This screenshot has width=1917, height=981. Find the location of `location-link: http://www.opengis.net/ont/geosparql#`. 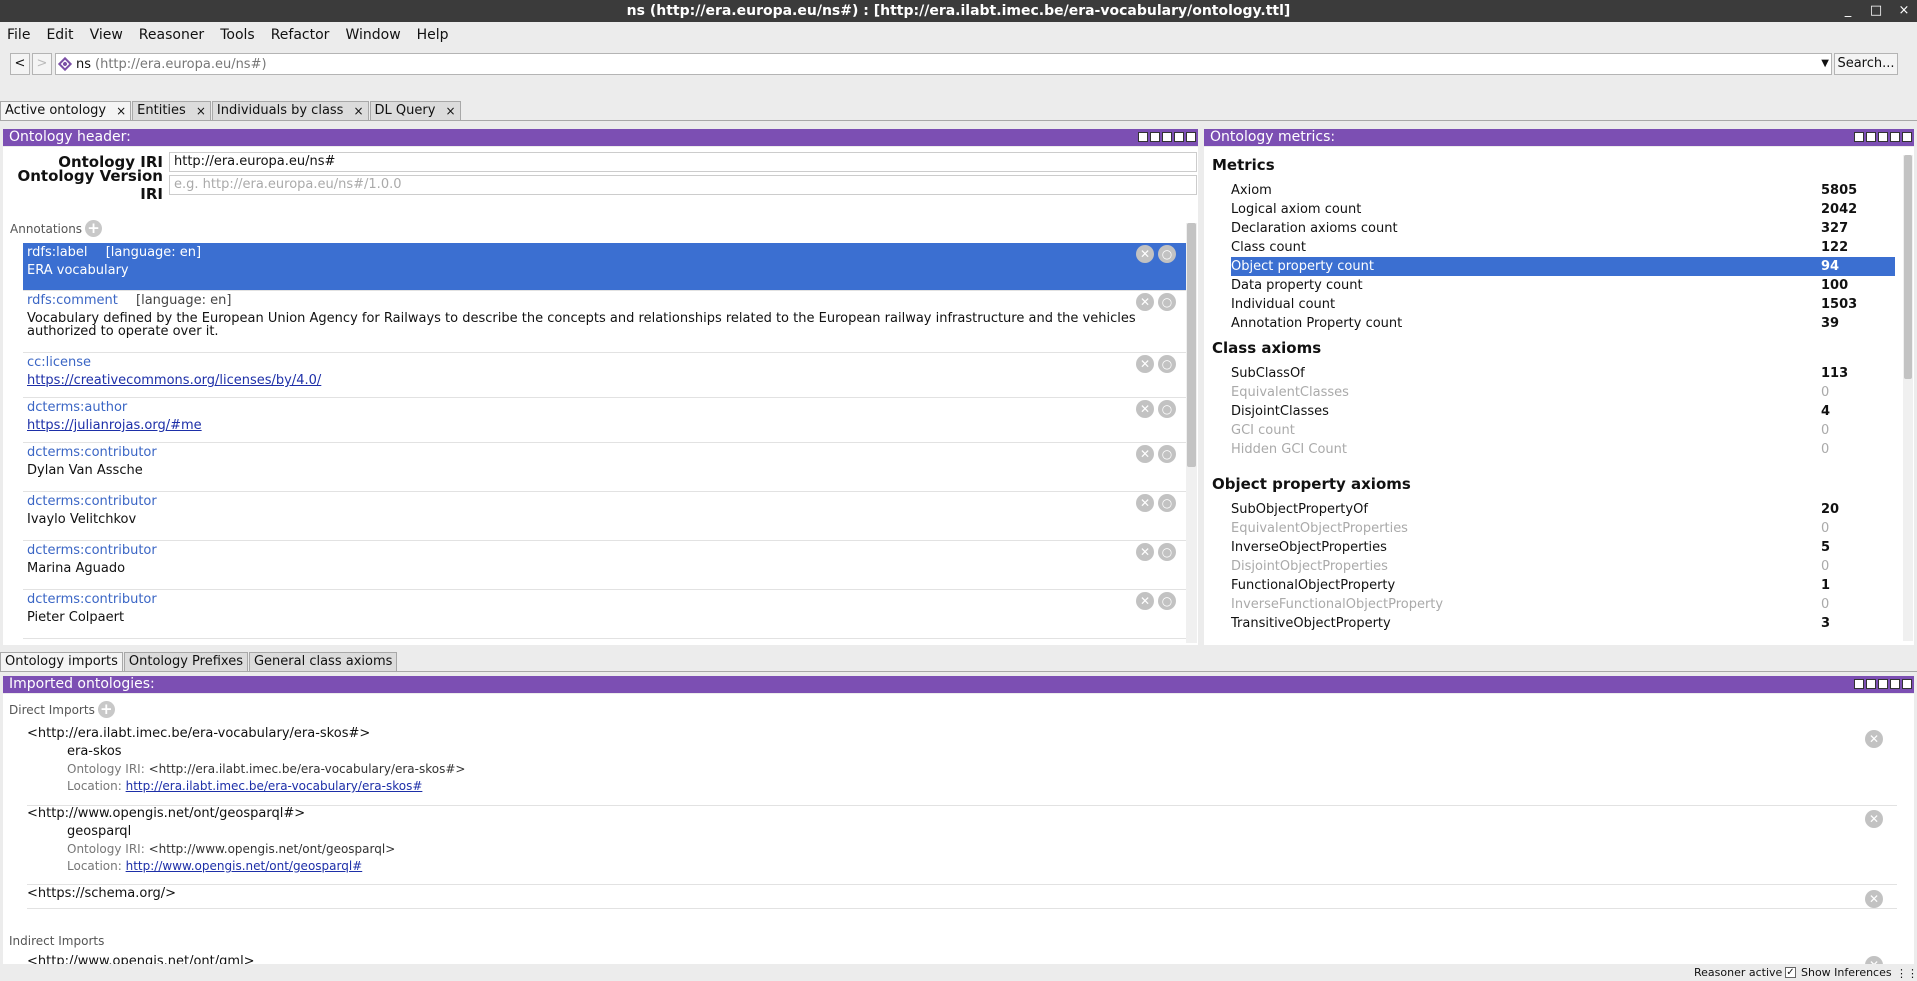

location-link: http://www.opengis.net/ont/geosparql# is located at coordinates (244, 866).